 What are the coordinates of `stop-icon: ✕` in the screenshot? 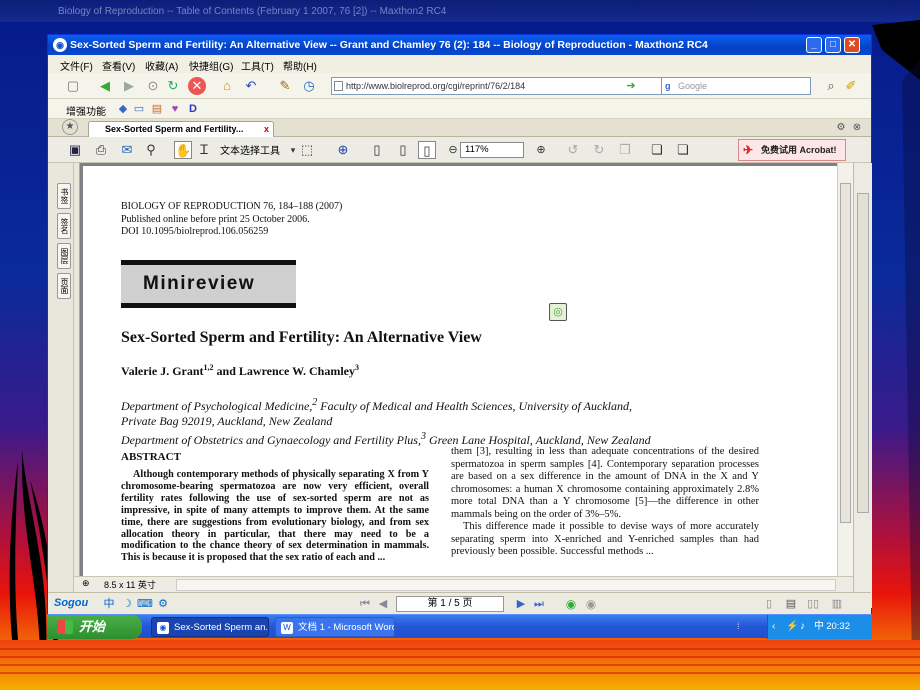 It's located at (197, 86).